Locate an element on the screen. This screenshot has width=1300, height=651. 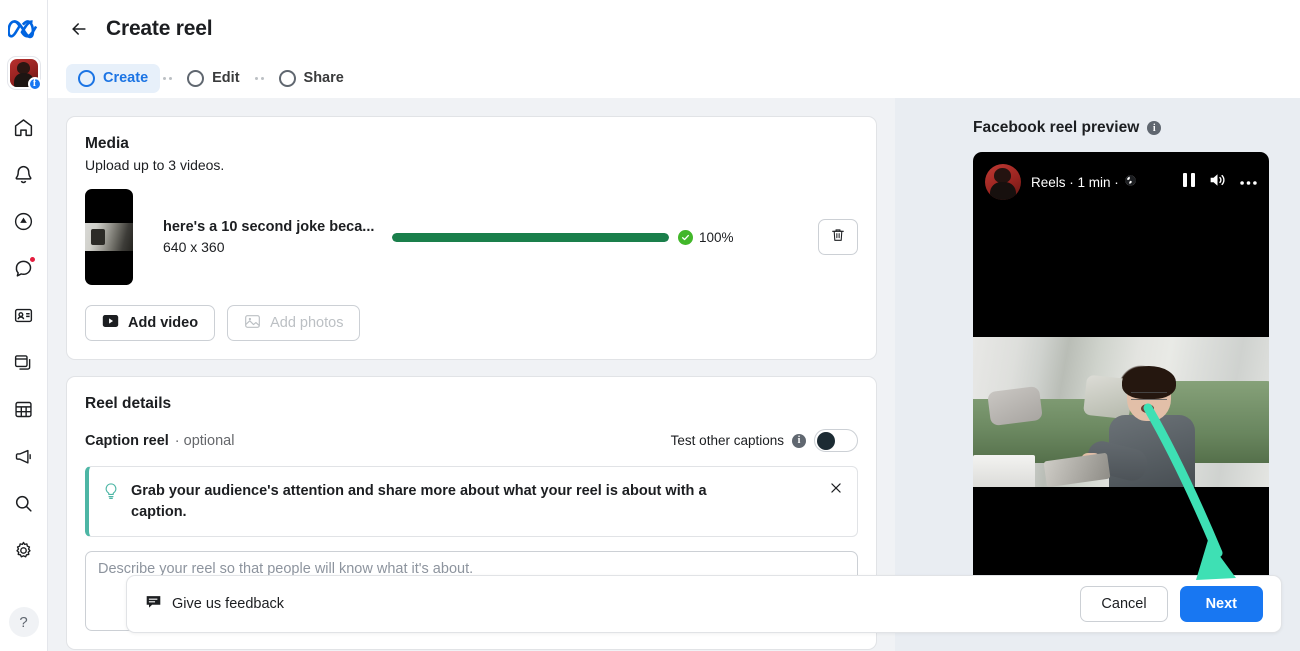
grid-icon is located at coordinates (23, 409).